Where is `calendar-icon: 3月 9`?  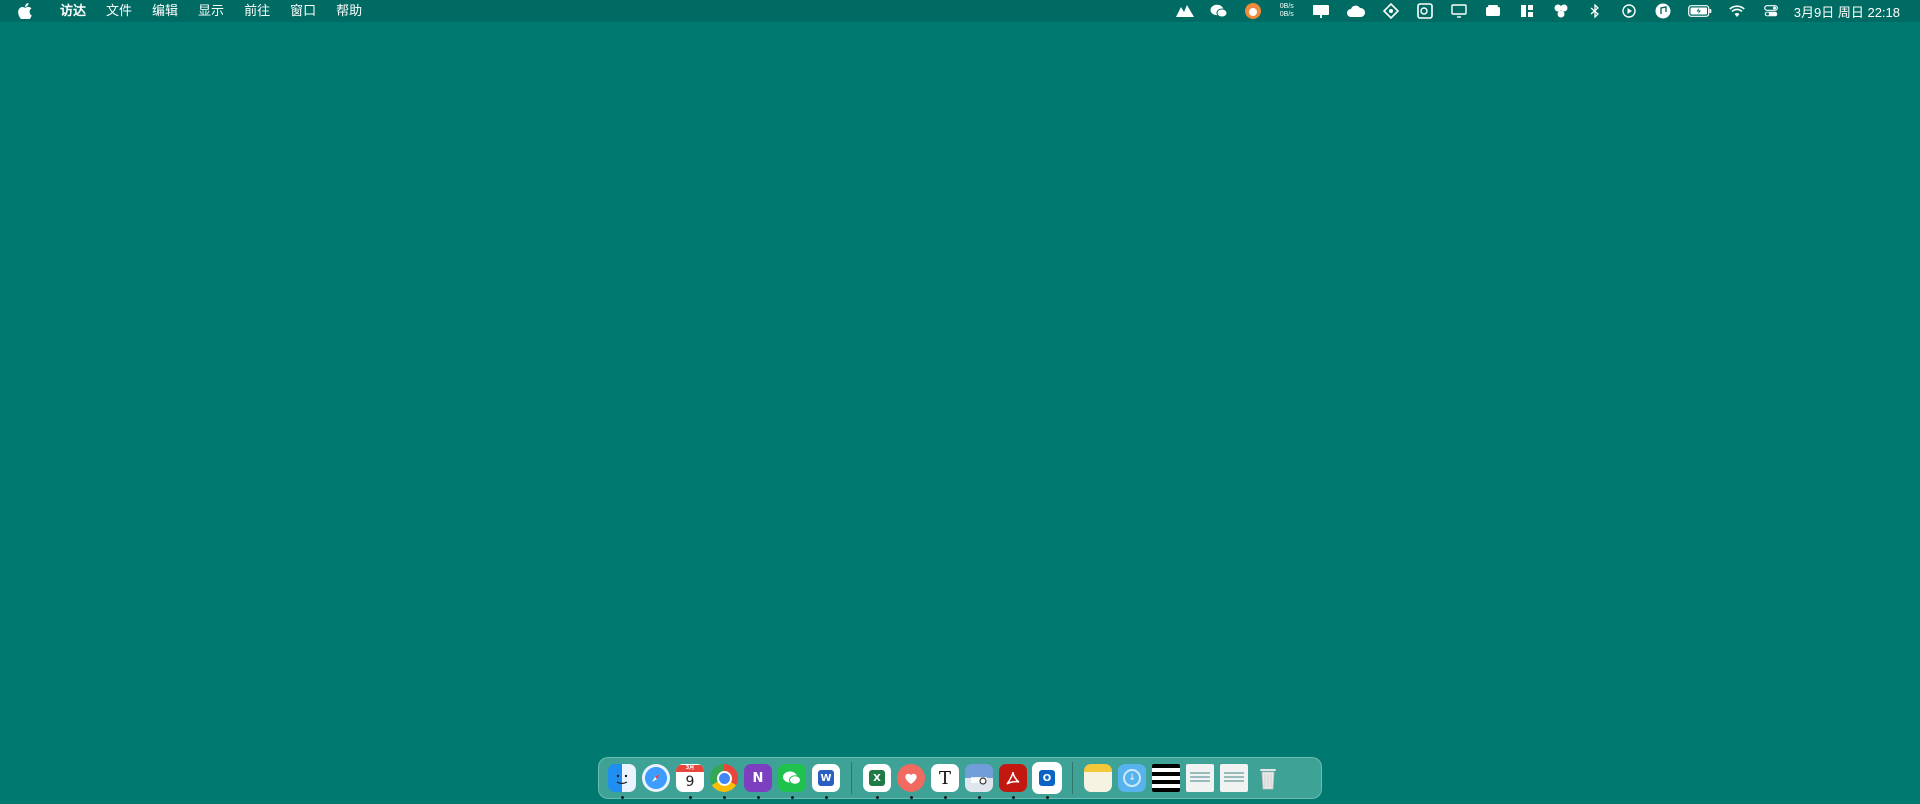
calendar-icon: 3月 9 is located at coordinates (690, 778).